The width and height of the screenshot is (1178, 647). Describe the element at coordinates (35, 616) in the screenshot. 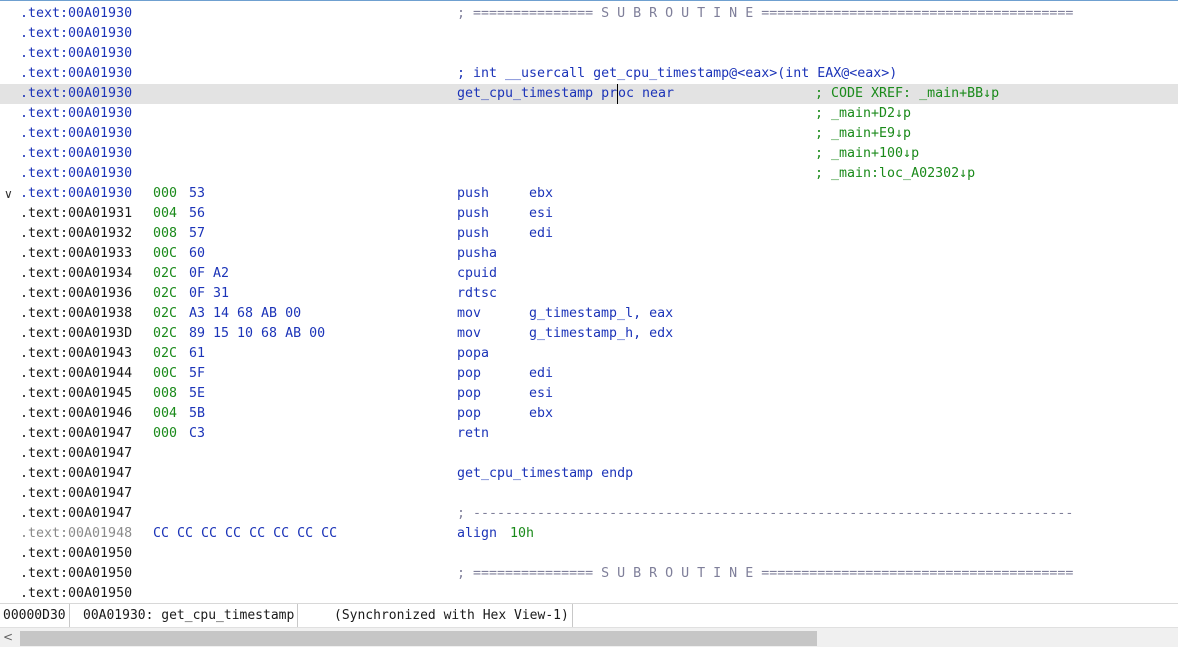

I see `status-file-offset: 00000D30` at that location.